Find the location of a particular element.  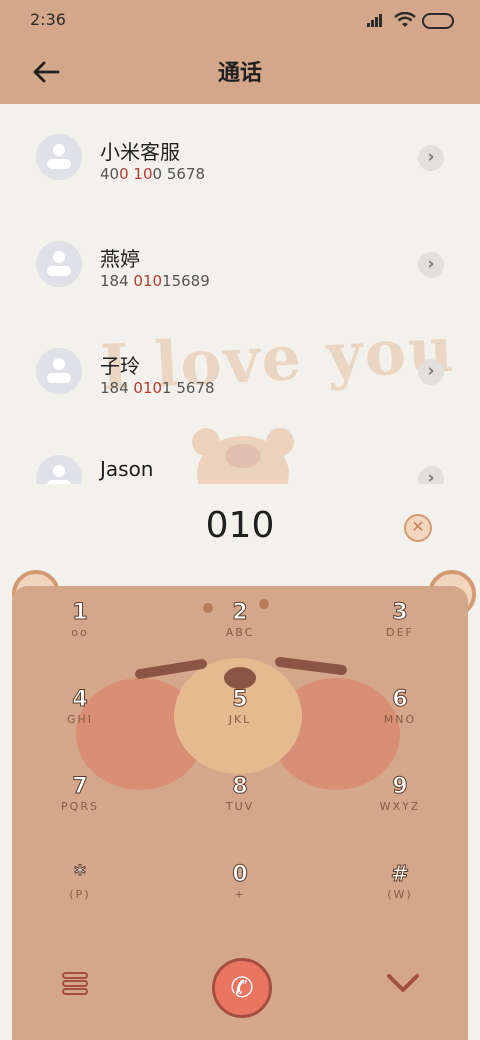

key-letters: JKL is located at coordinates (240, 719).